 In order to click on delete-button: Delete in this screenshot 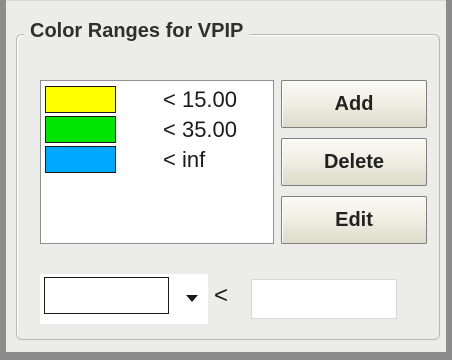, I will do `click(354, 162)`.